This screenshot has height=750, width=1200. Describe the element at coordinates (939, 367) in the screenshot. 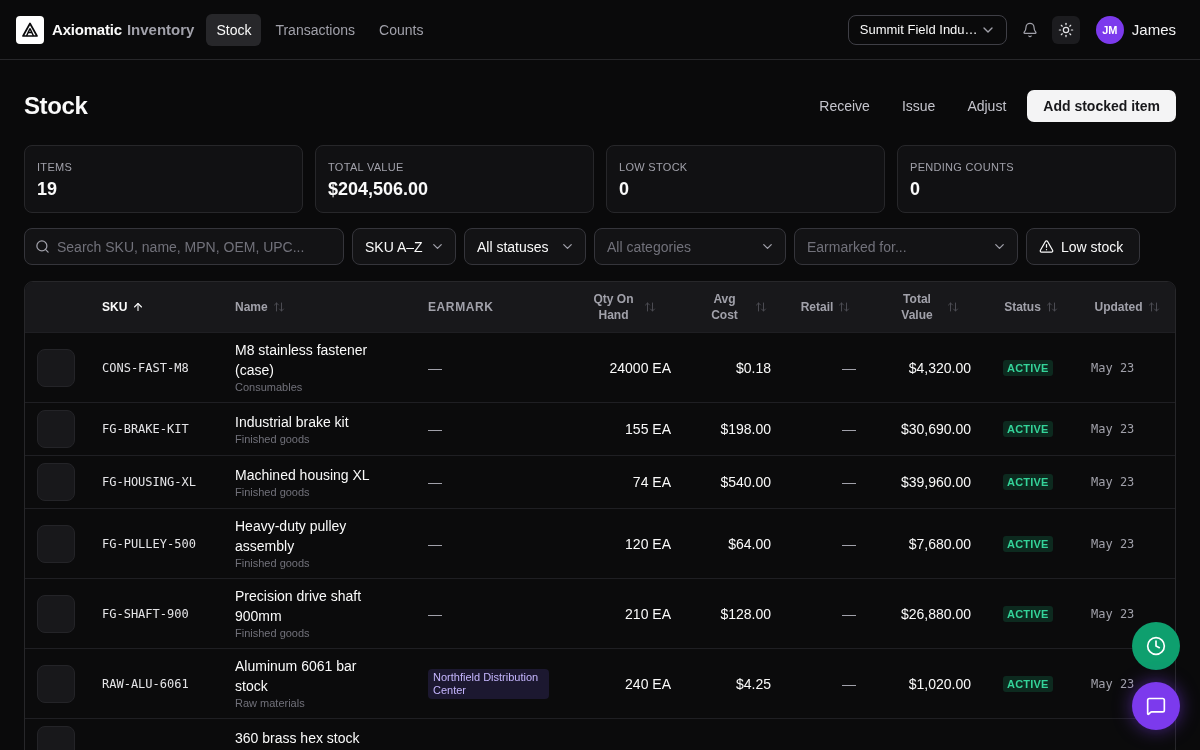

I see `total-value-cell: $4,320.00` at that location.